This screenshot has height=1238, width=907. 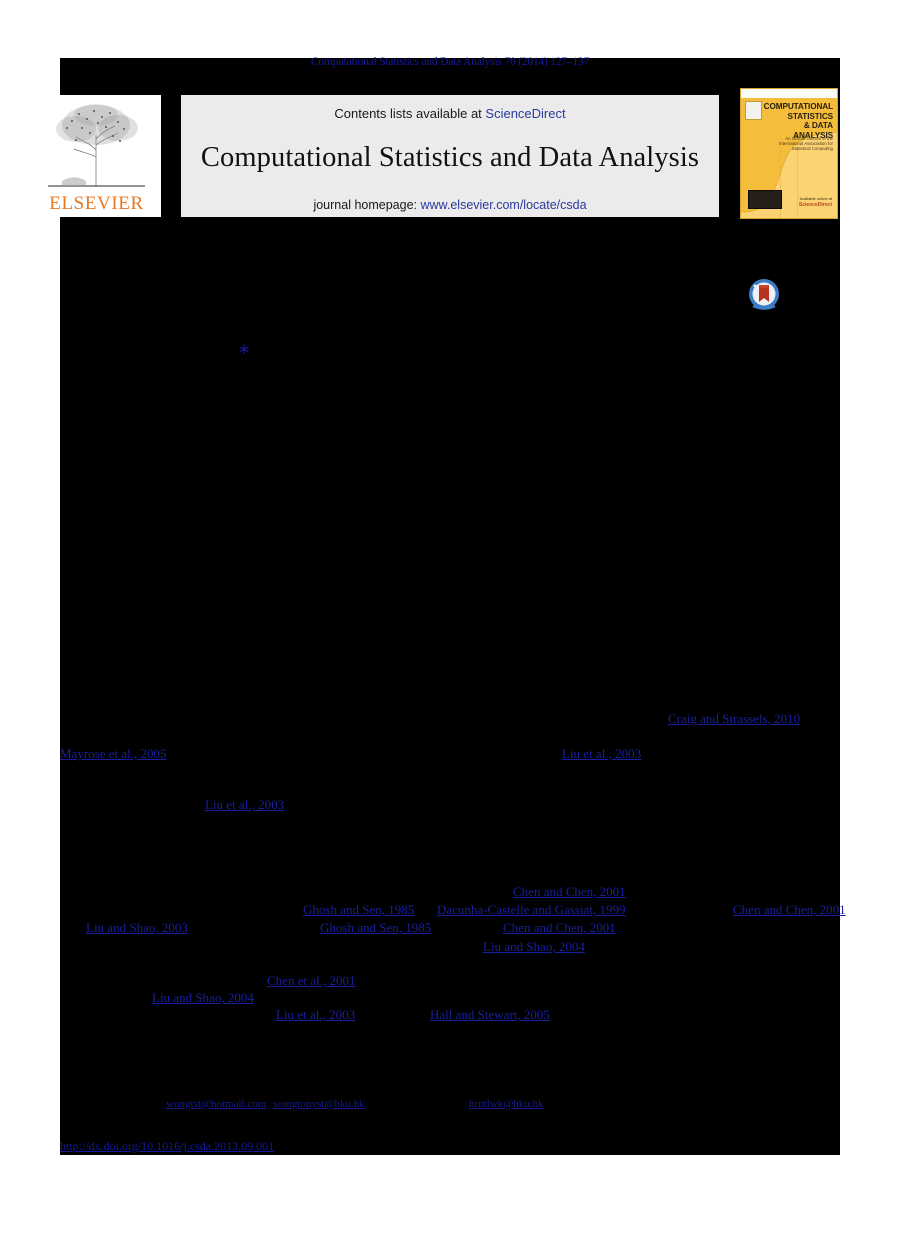 I want to click on cover-title: COMPUTATIONAL STATISTICS & DATA ANALYSIS, so click(x=798, y=121).